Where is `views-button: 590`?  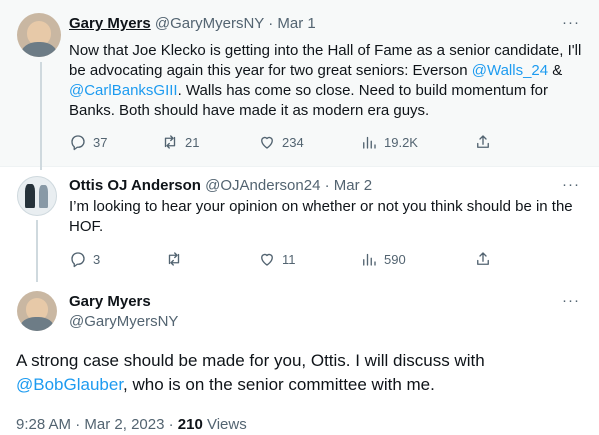 views-button: 590 is located at coordinates (383, 259).